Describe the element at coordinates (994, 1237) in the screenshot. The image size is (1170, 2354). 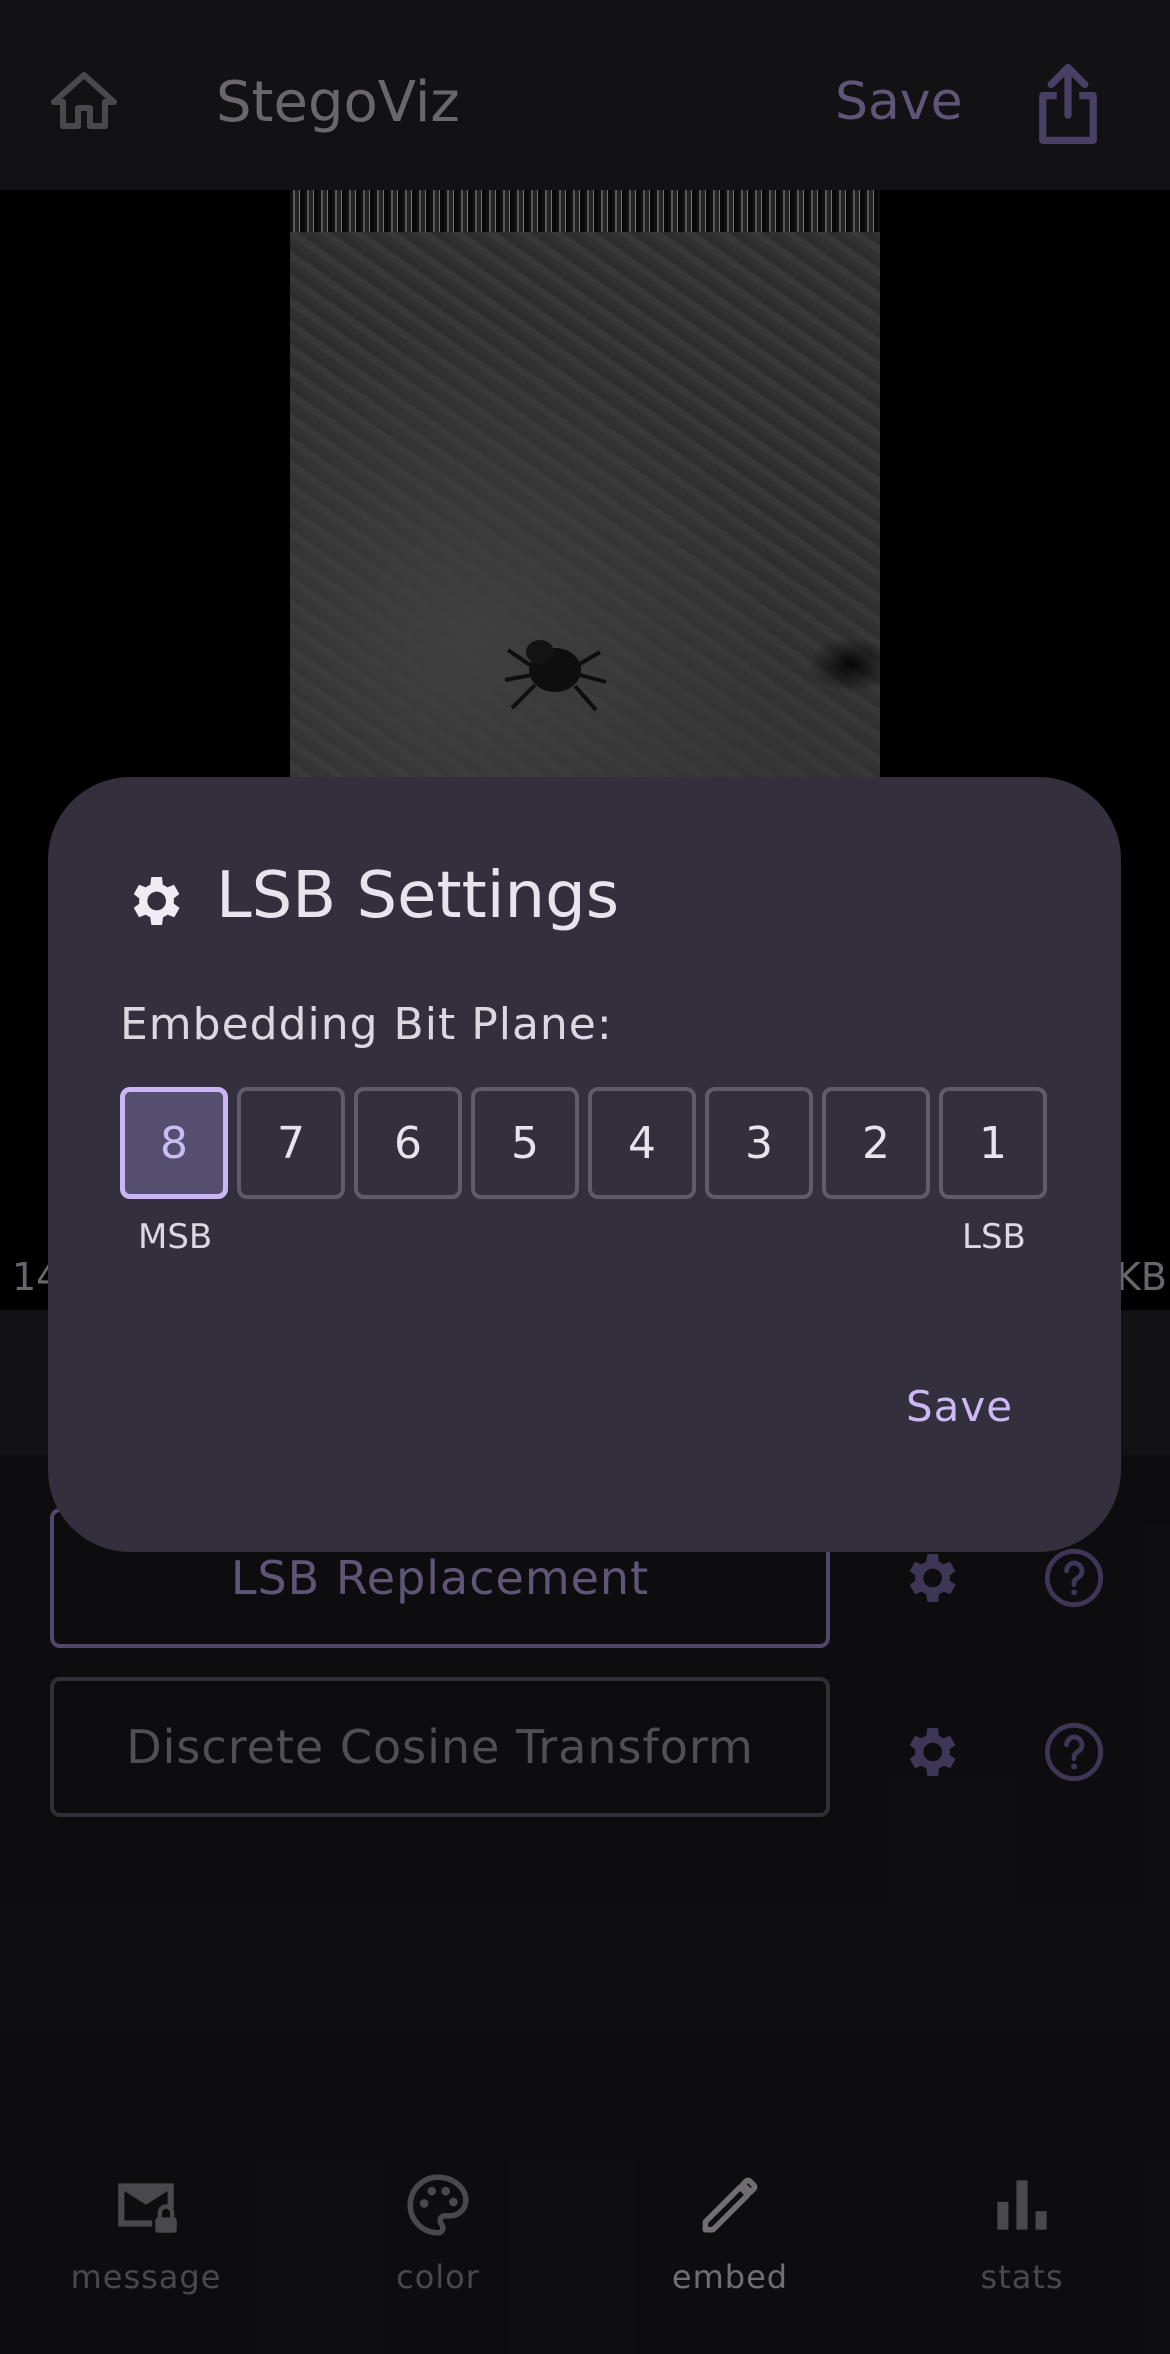
I see `lsb-caption: LSB` at that location.